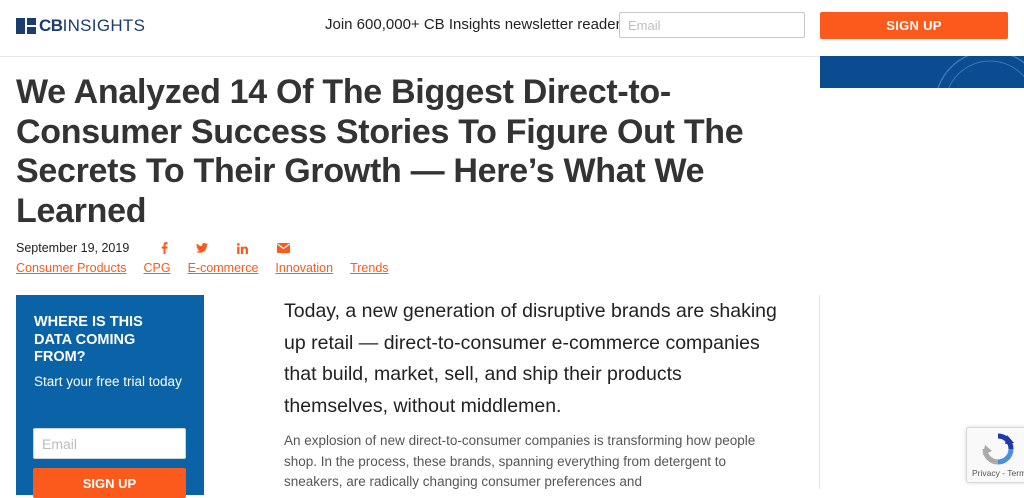 The width and height of the screenshot is (1024, 498). What do you see at coordinates (914, 25) in the screenshot?
I see `newsletter-signup-button: SIGN UP` at bounding box center [914, 25].